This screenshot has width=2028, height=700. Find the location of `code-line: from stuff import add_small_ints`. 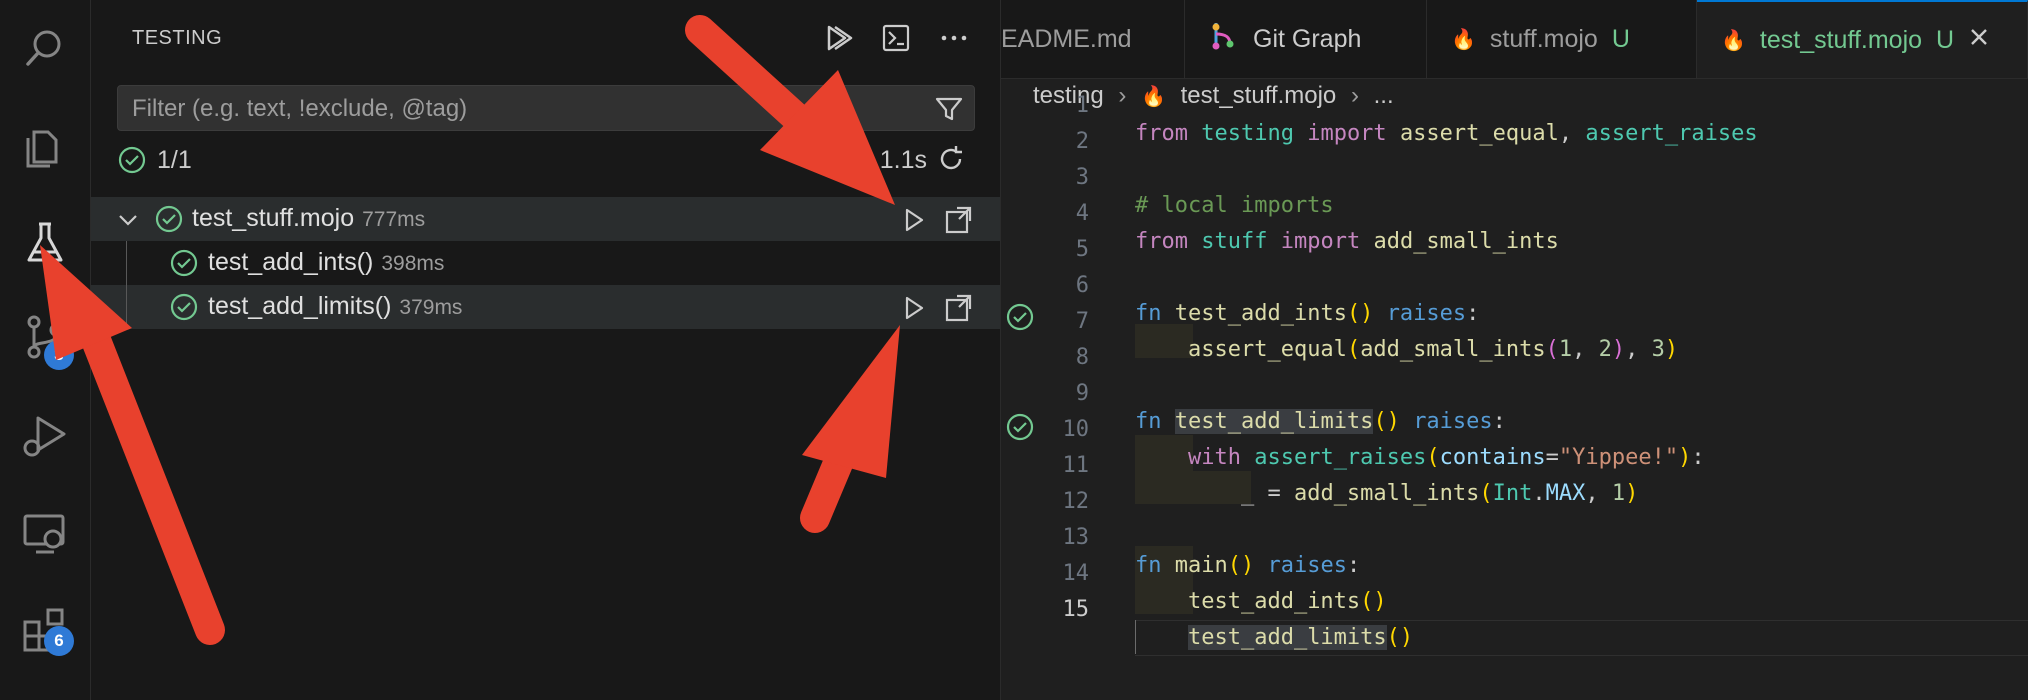

code-line: from stuff import add_small_ints is located at coordinates (1347, 241).